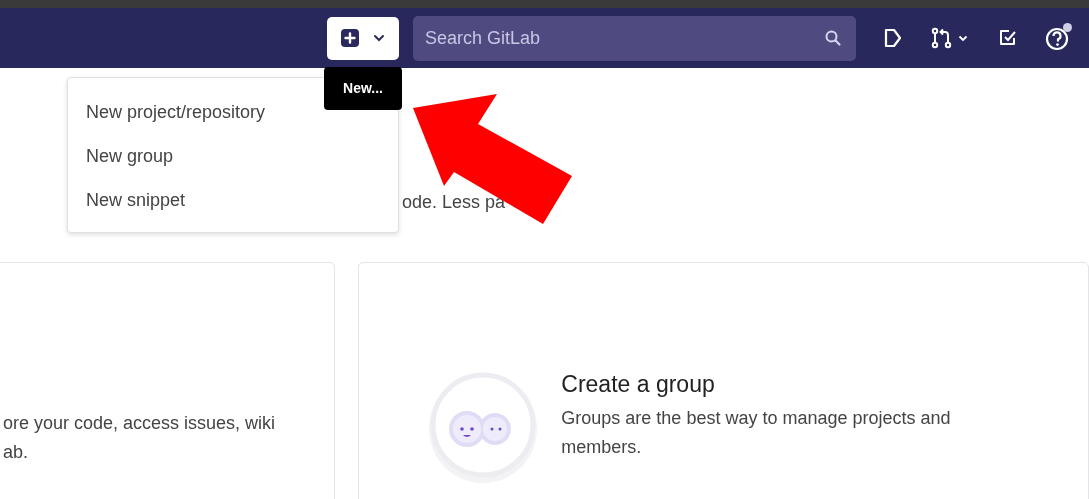 This screenshot has width=1089, height=499. What do you see at coordinates (454, 202) in the screenshot?
I see `intro-text: ode. Less pa` at bounding box center [454, 202].